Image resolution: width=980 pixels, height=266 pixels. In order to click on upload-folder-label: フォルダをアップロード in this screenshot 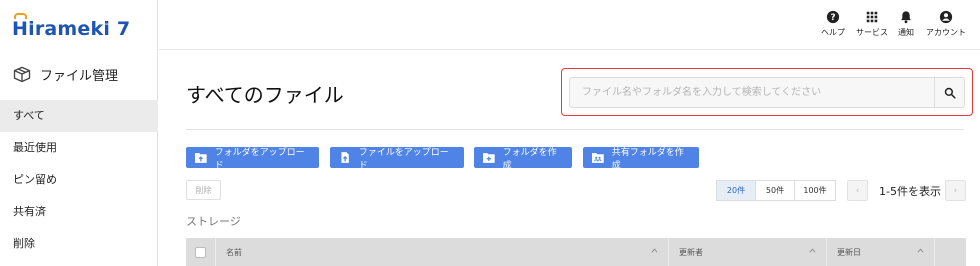, I will do `click(259, 159)`.